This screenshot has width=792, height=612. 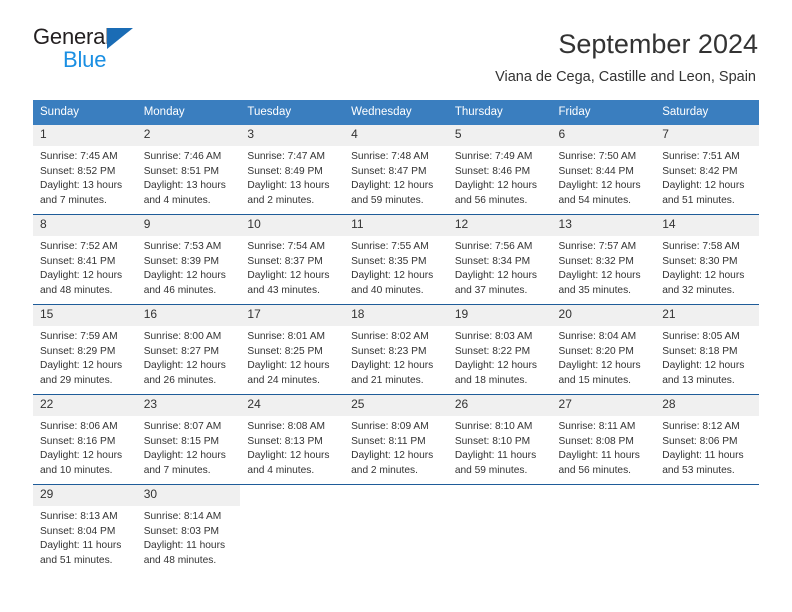 I want to click on daylight-text: Daylight: 12 hours and 32 minutes., so click(x=703, y=283).